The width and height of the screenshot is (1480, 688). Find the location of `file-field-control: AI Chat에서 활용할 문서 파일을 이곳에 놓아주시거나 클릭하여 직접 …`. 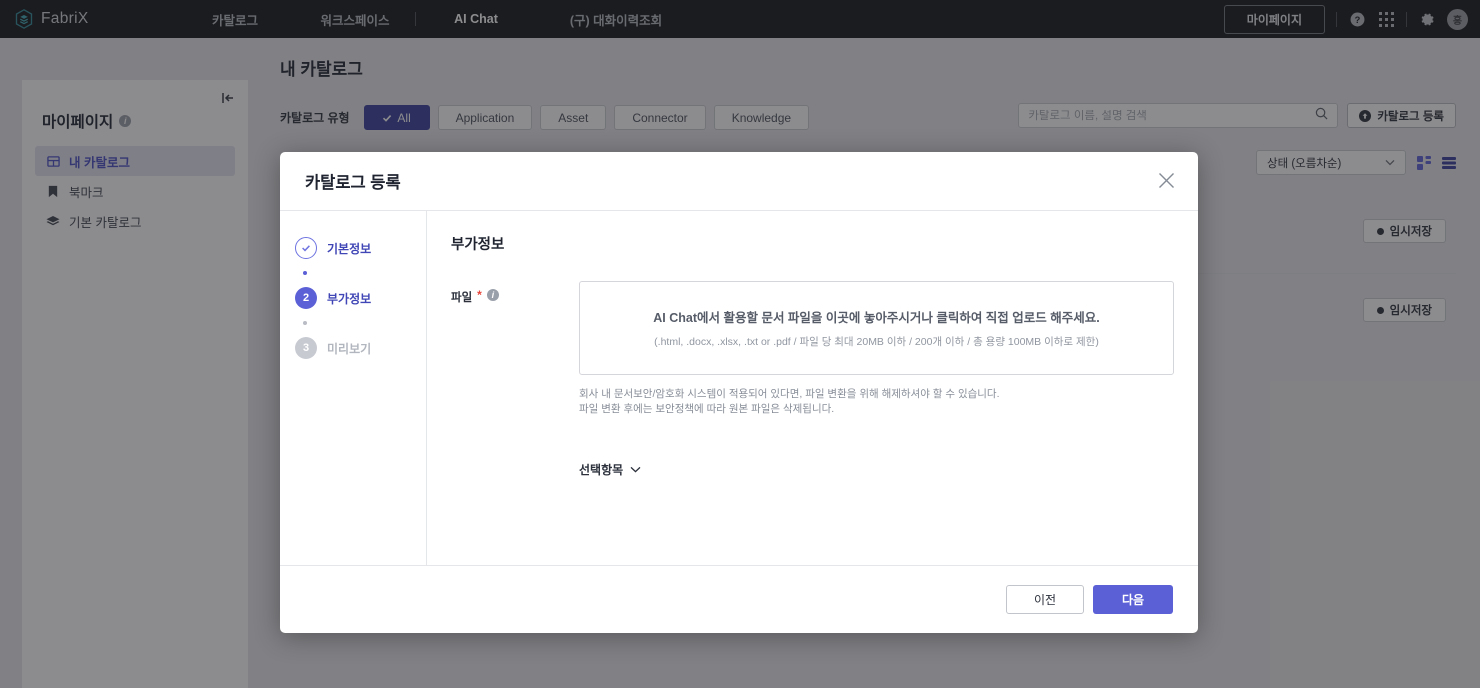

file-field-control: AI Chat에서 활용할 문서 파일을 이곳에 놓아주시거나 클릭하여 직접 … is located at coordinates (876, 380).